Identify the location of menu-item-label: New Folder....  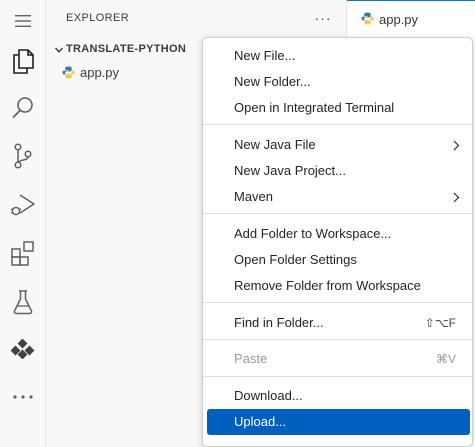
(272, 81).